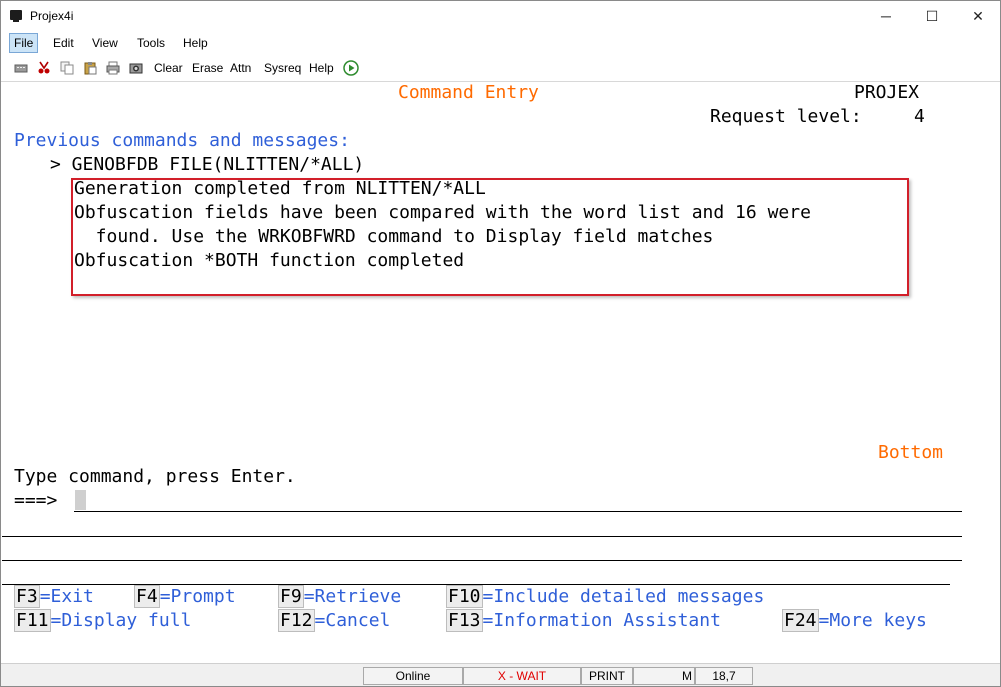  I want to click on menu-help: Help, so click(195, 43).